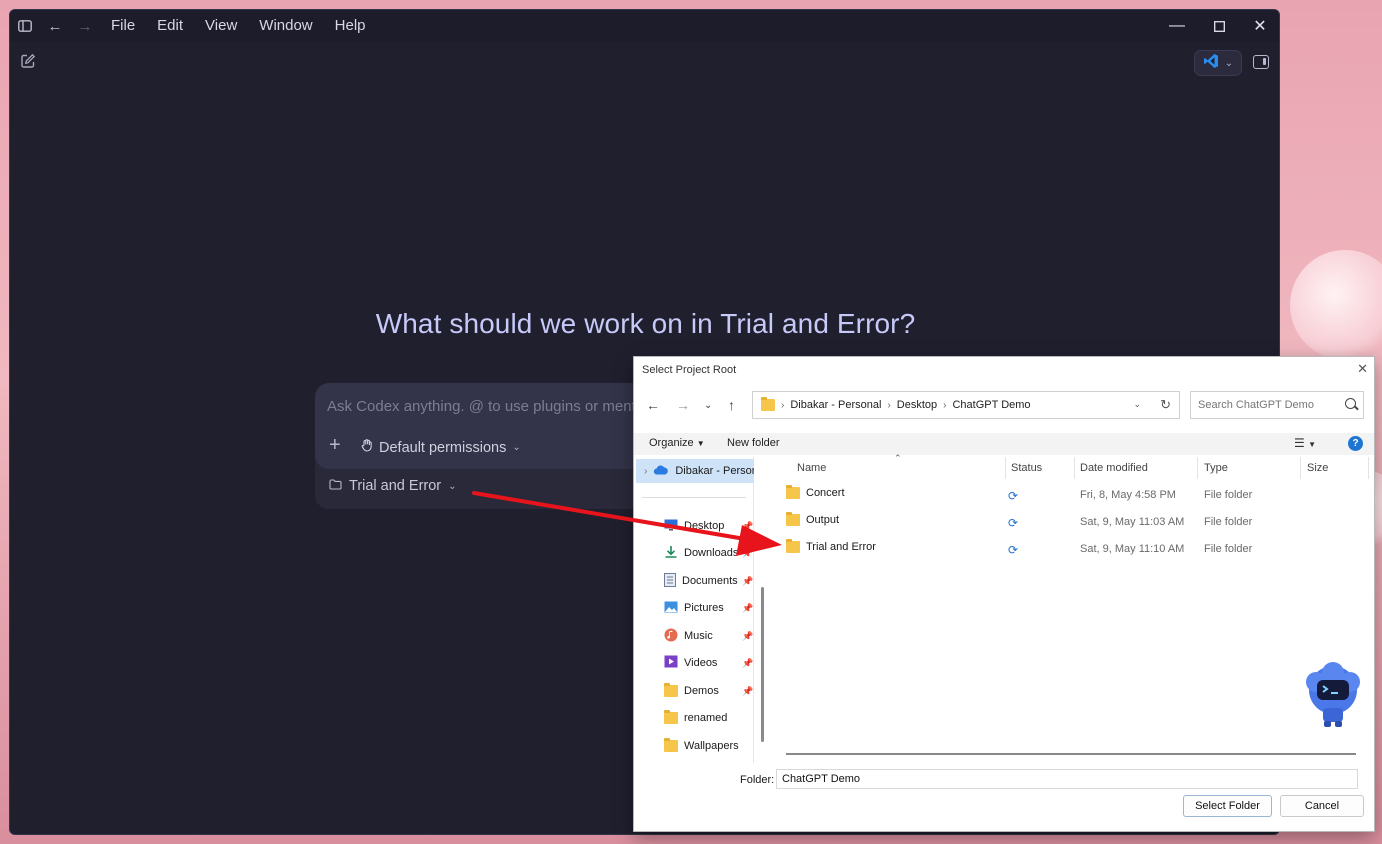 The width and height of the screenshot is (1382, 844). Describe the element at coordinates (1336, 305) in the screenshot. I see `wallpaper-cloud` at that location.